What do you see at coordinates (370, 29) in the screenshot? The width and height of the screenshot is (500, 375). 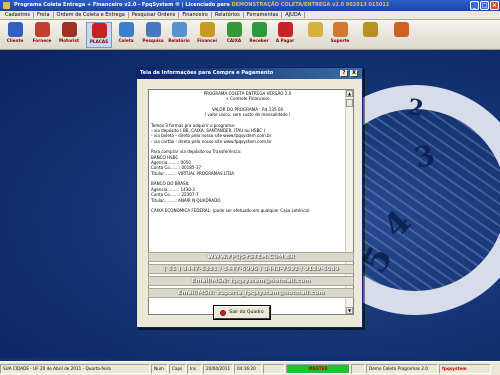 I see `tools-icon` at bounding box center [370, 29].